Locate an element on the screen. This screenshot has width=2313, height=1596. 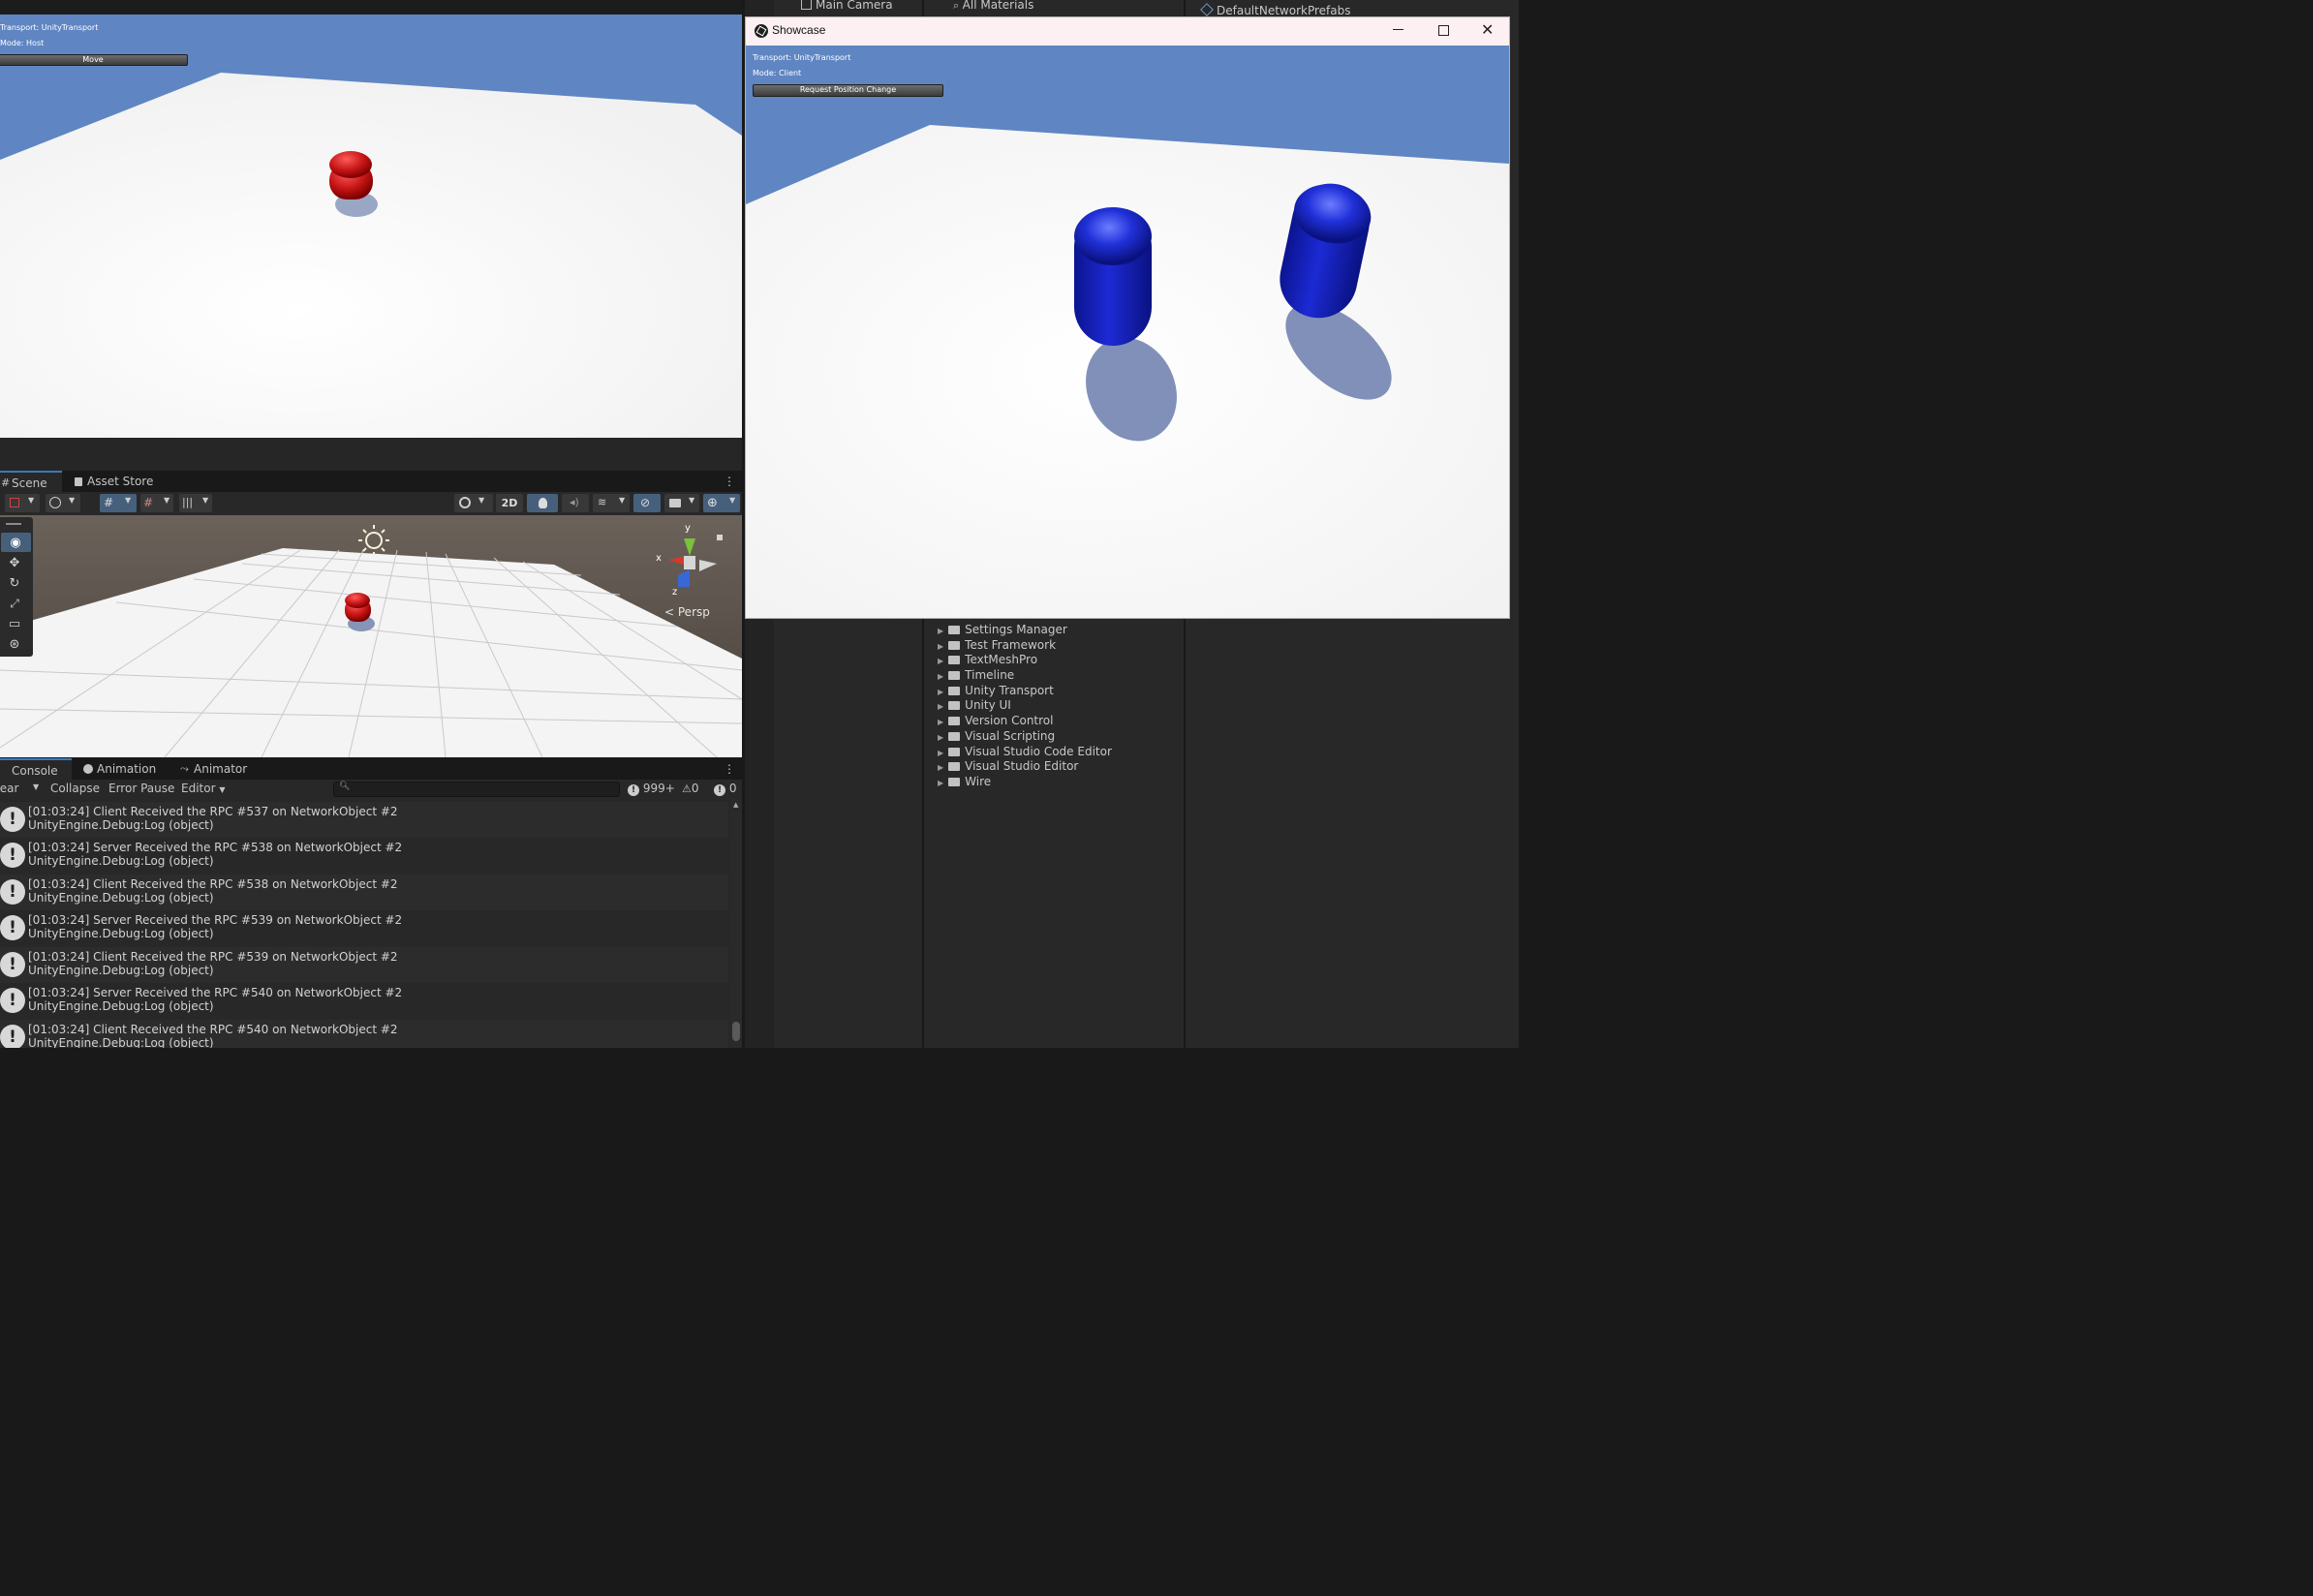
package-folder: ▶ Unity Transport is located at coordinates (1059, 691).